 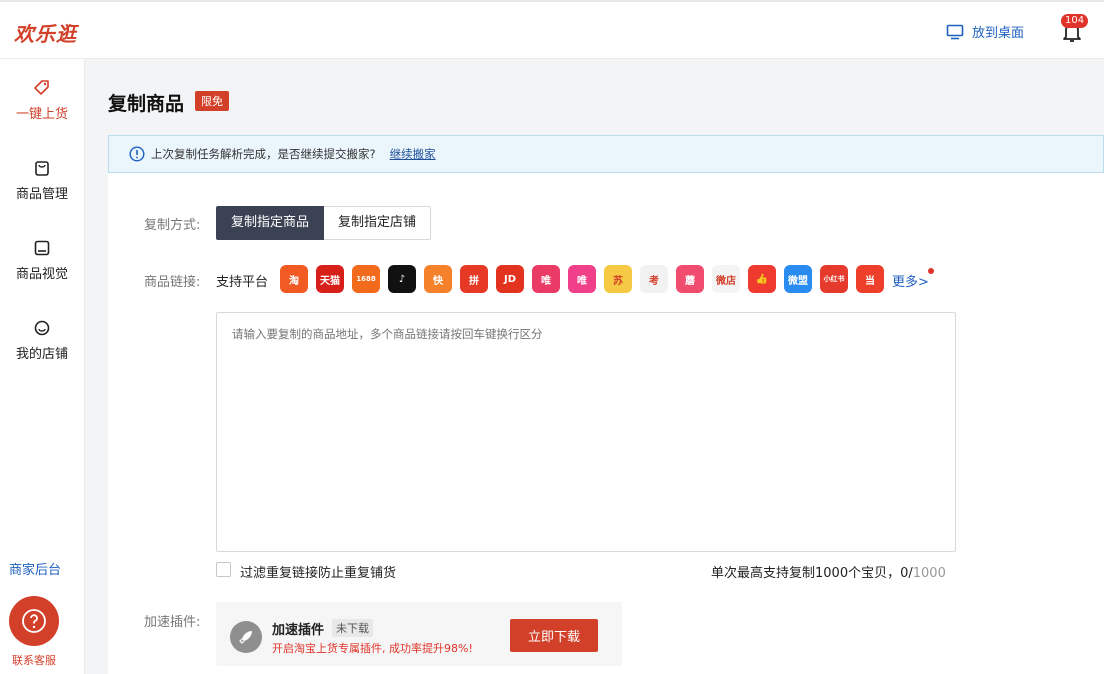 What do you see at coordinates (402, 279) in the screenshot?
I see `douyin-icon: ♪` at bounding box center [402, 279].